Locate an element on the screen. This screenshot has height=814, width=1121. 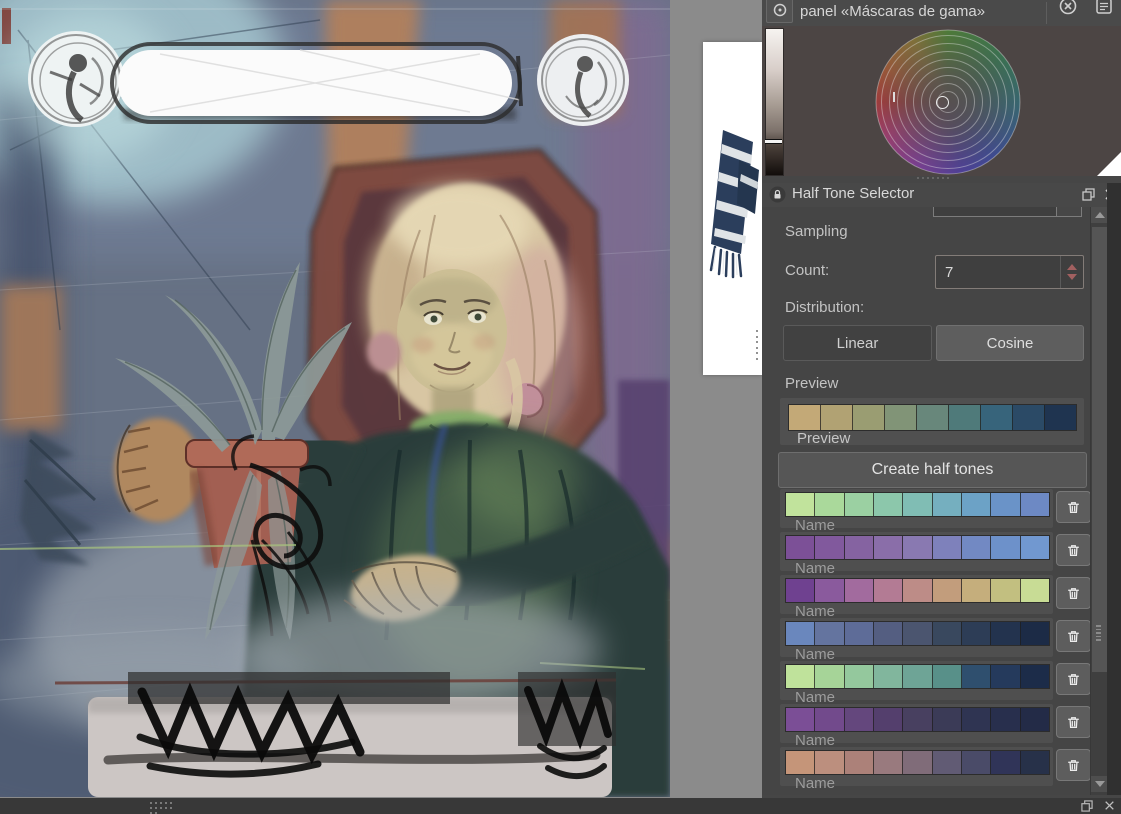
bottom-drag-handle is located at coordinates (163, 808).